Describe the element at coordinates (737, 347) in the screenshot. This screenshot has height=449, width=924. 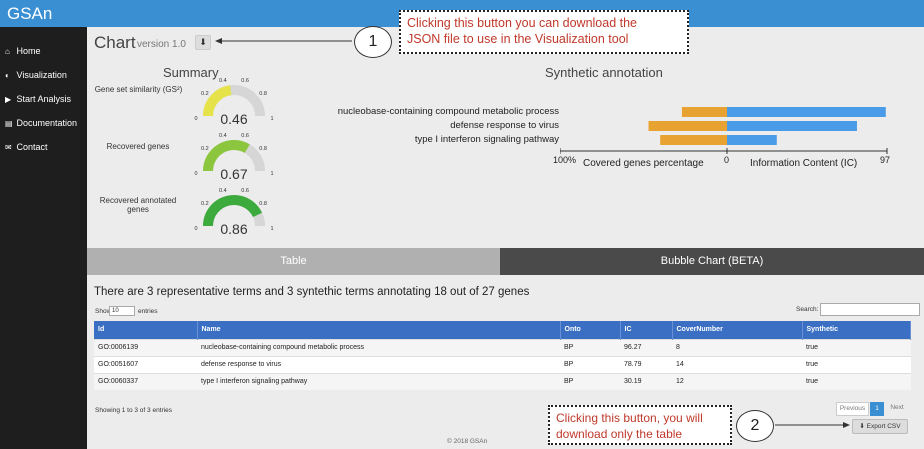
I see `cell-covernumber: 8` at that location.